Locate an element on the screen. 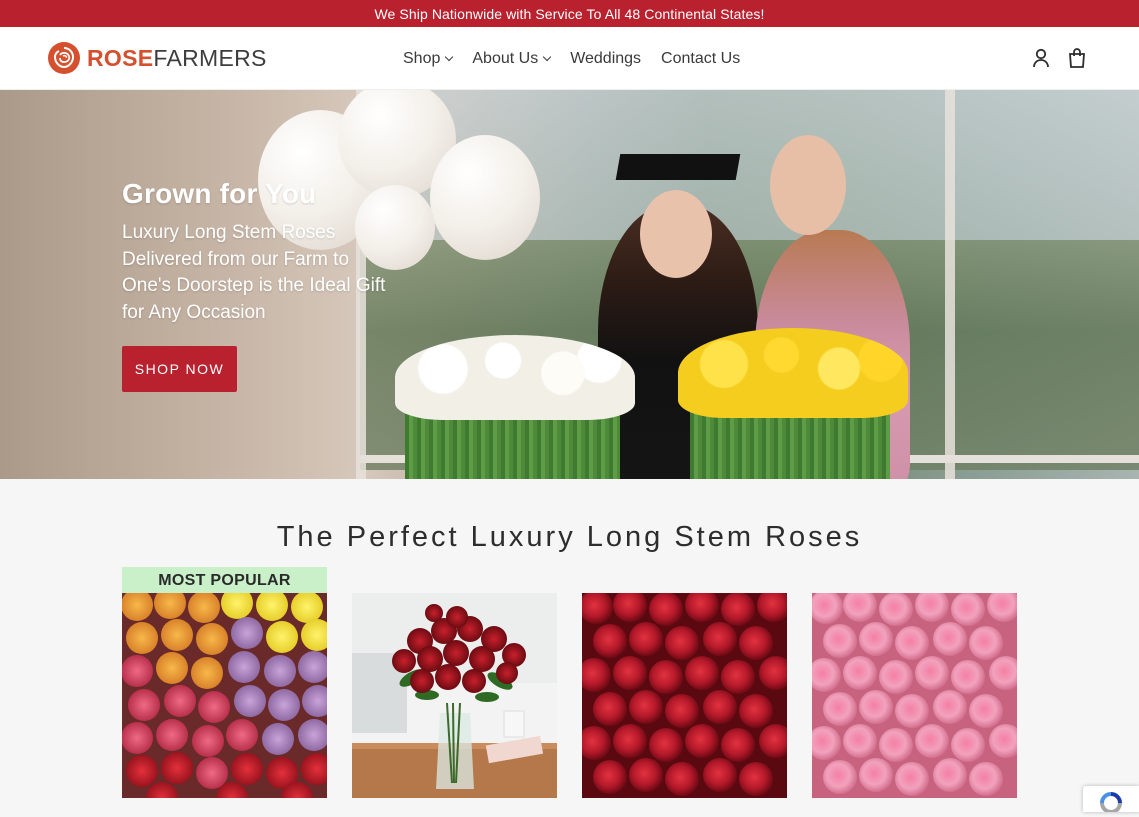  logo: ROSEFARMERS is located at coordinates (157, 58).